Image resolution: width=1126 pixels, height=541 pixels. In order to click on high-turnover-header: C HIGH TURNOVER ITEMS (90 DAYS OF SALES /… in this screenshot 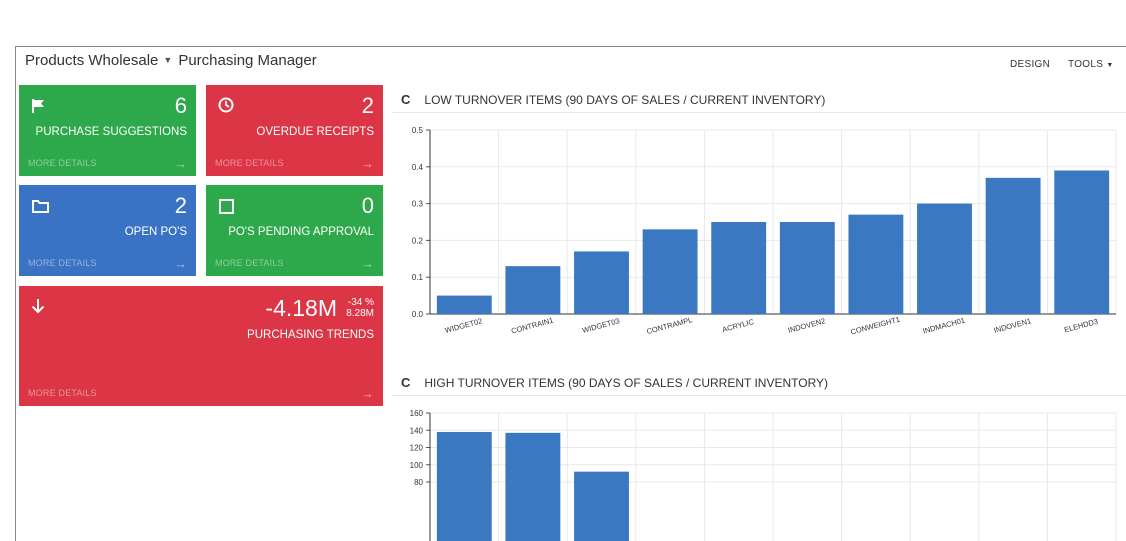, I will do `click(614, 382)`.